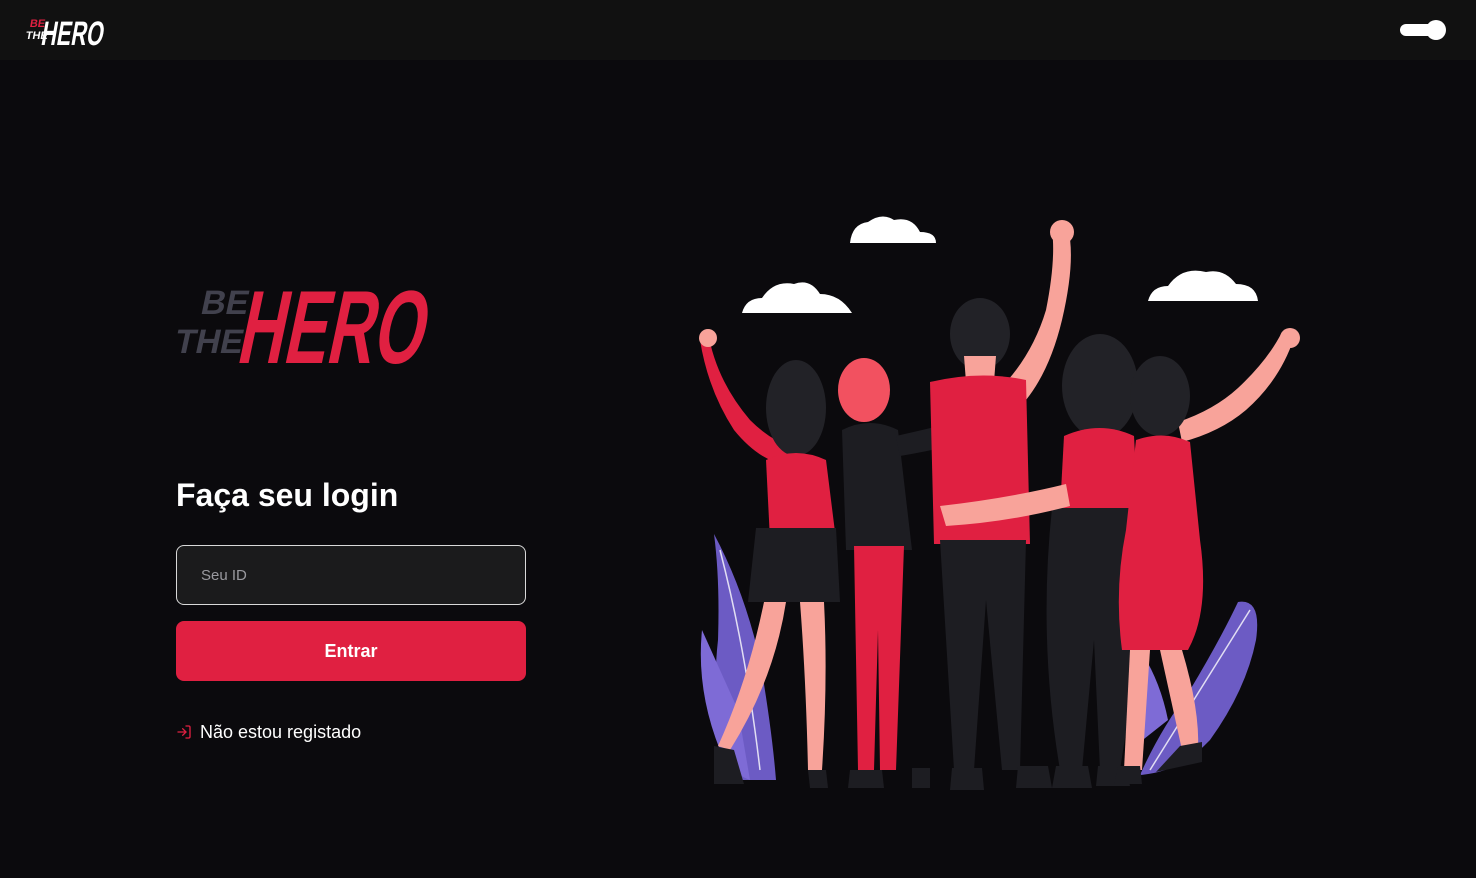 This screenshot has width=1476, height=878. I want to click on log-in-icon, so click(184, 732).